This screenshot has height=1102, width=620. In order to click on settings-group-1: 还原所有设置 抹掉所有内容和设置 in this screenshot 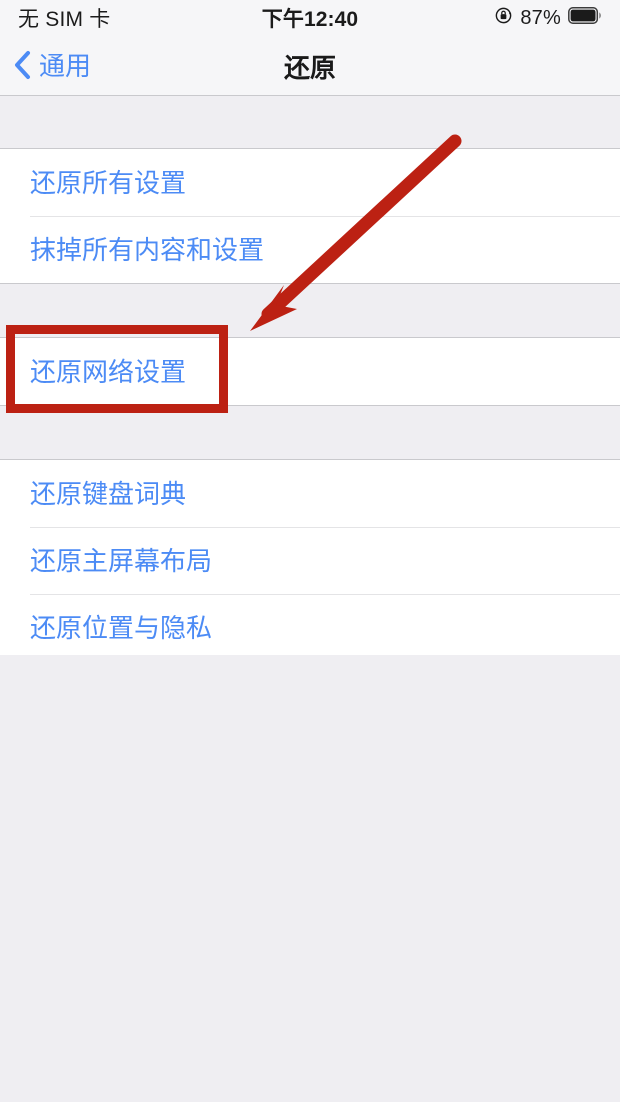, I will do `click(310, 216)`.